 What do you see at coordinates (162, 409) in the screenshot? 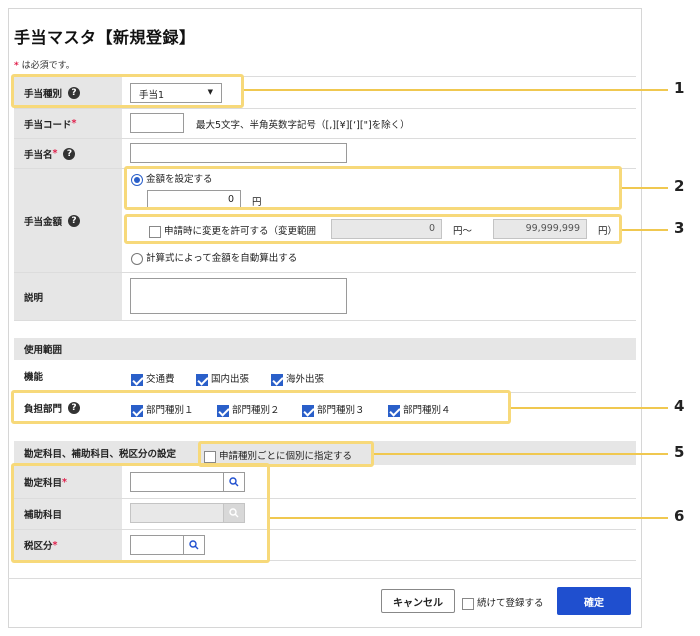
I see `department-option: 部門種別１` at bounding box center [162, 409].